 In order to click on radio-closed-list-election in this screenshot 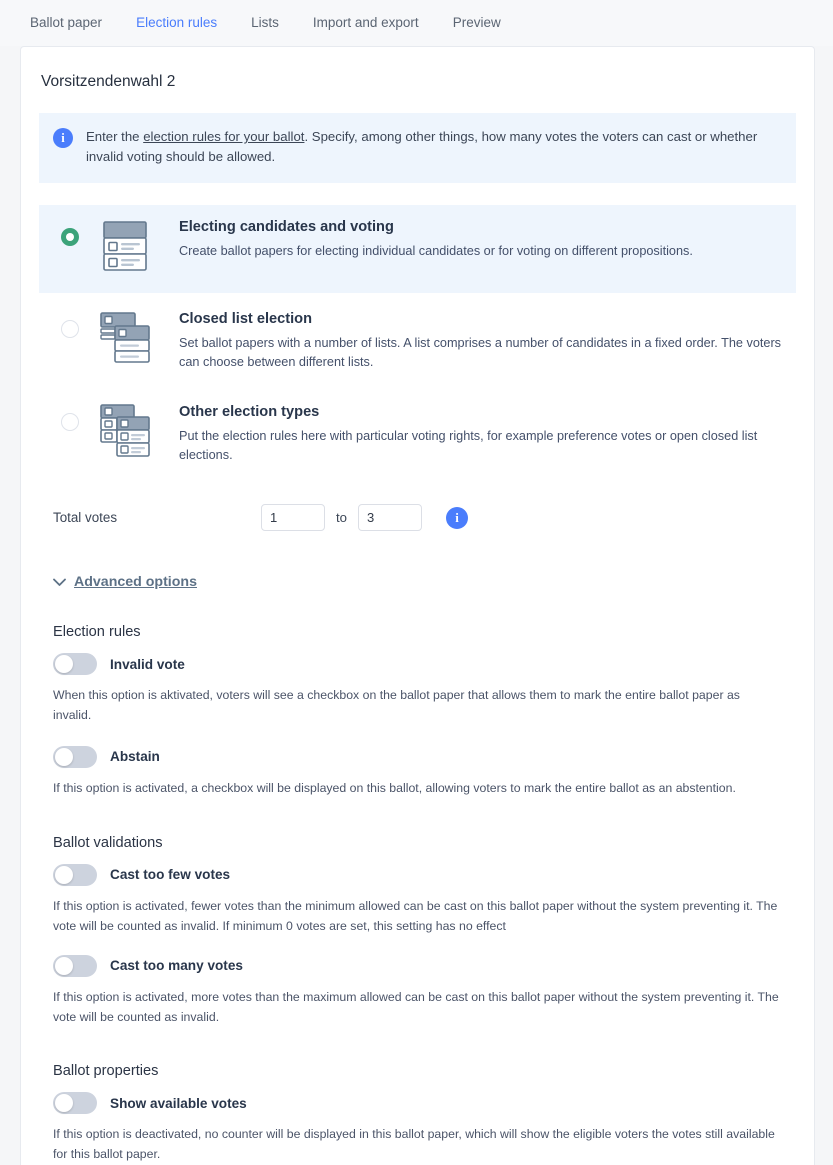, I will do `click(70, 328)`.